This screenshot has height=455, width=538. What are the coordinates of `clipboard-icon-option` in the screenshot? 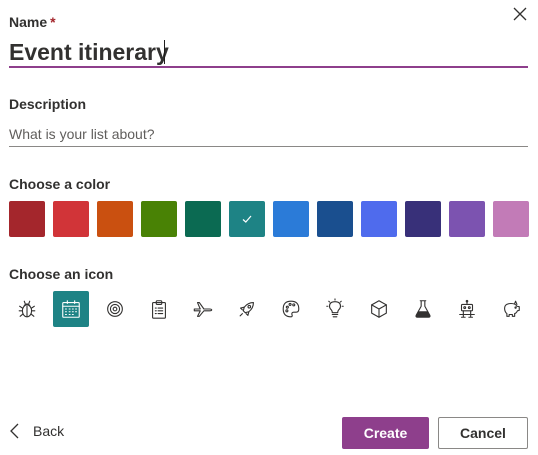 It's located at (159, 309).